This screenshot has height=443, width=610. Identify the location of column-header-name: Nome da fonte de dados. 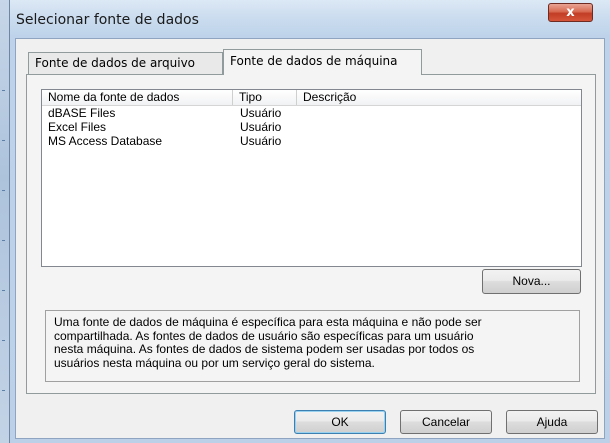
(137, 97).